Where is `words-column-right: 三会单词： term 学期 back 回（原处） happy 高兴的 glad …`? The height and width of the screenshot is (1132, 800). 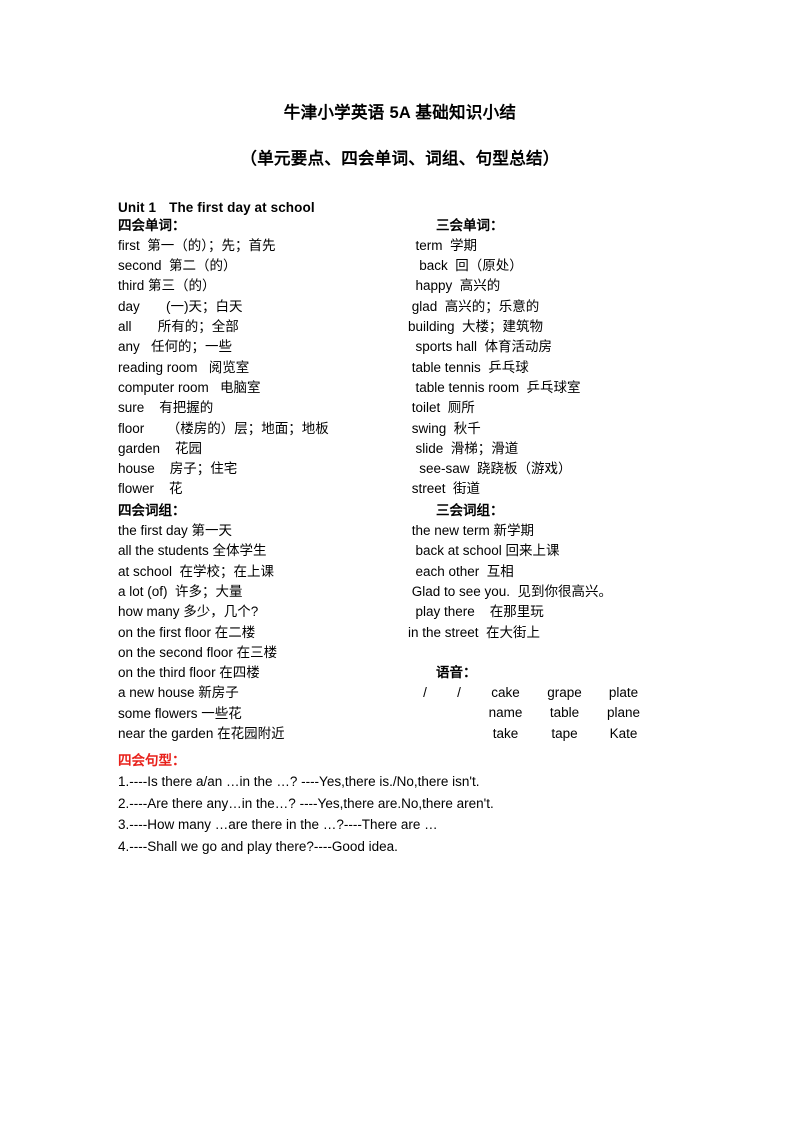
words-column-right: 三会单词： term 学期 back 回（原处） happy 高兴的 glad … is located at coordinates (545, 358).